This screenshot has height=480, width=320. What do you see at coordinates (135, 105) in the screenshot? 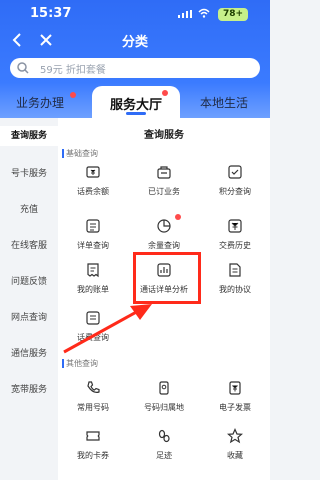
I see `tab-service-hall-label: 服务大厅` at bounding box center [135, 105].